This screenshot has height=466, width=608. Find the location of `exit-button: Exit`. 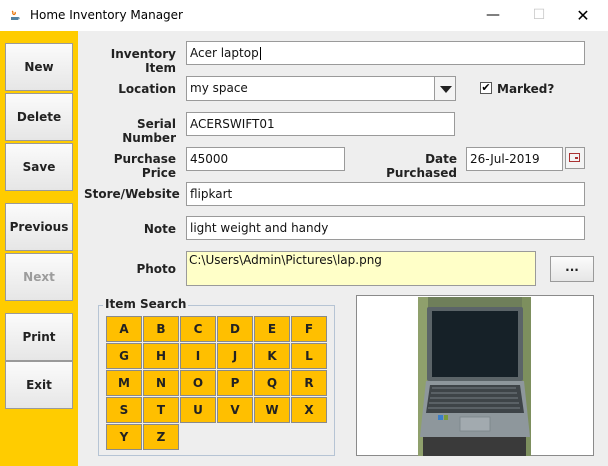

exit-button: Exit is located at coordinates (39, 385).